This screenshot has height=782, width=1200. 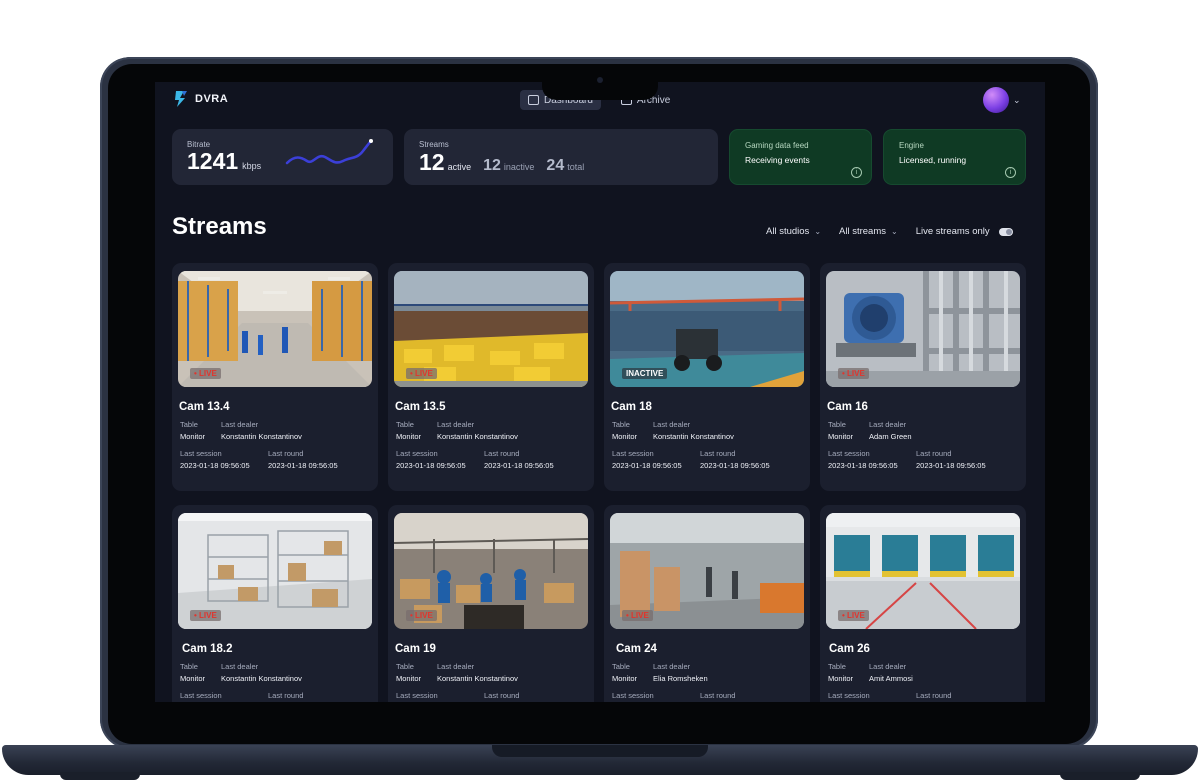 I want to click on total-count: 24, so click(x=555, y=165).